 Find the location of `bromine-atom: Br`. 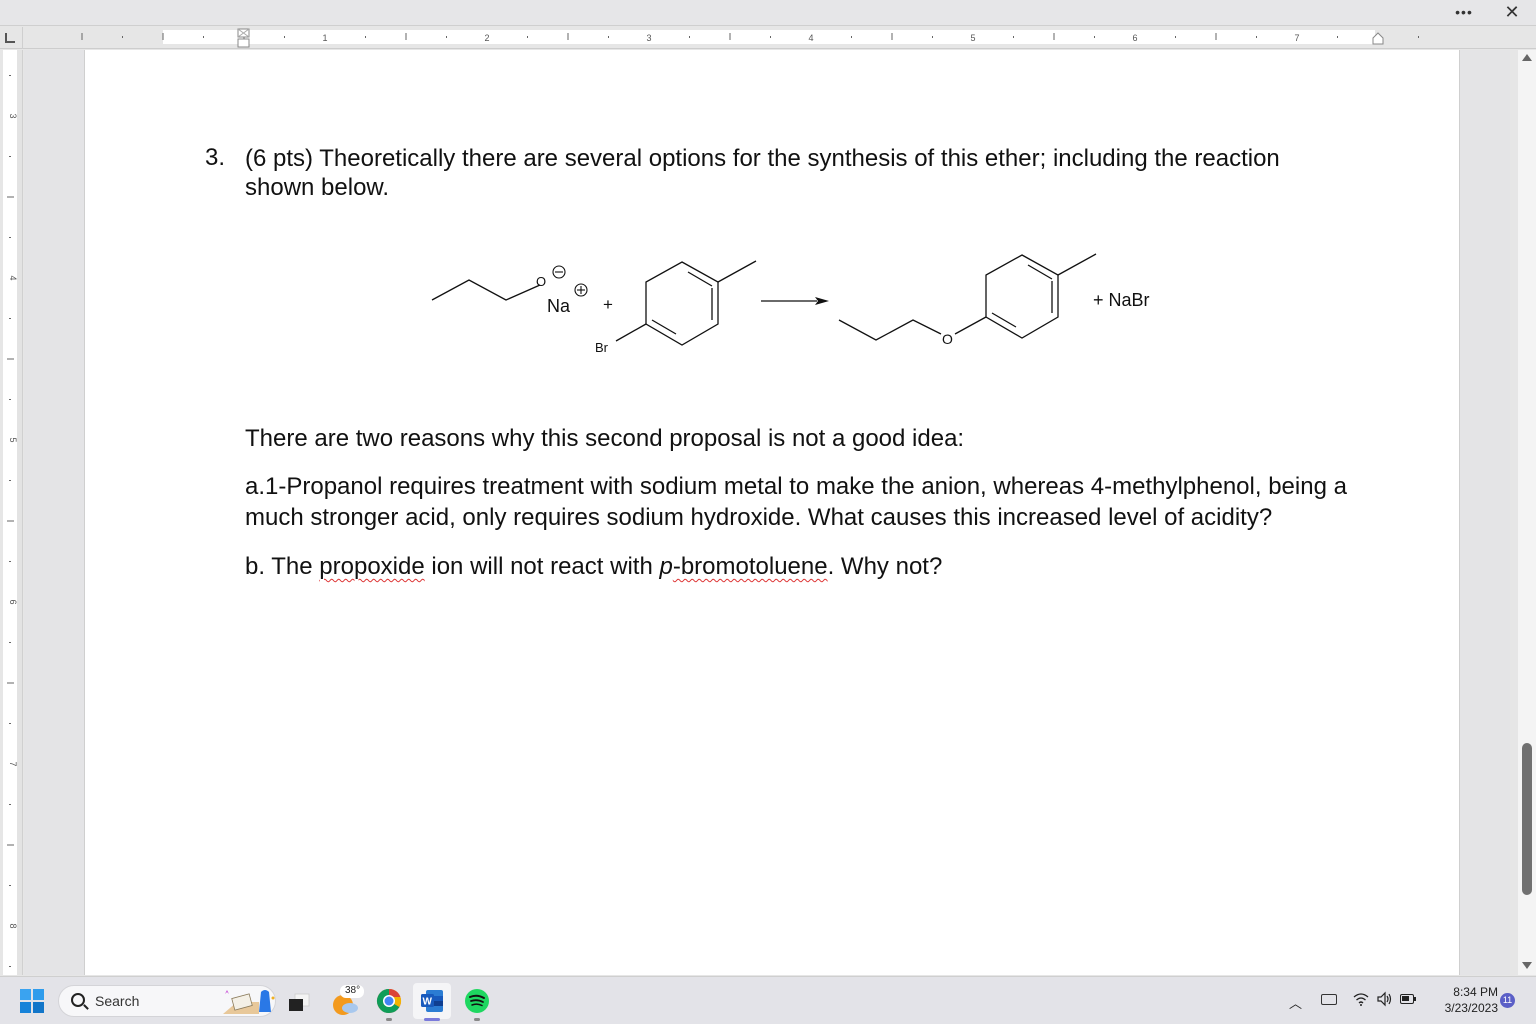

bromine-atom: Br is located at coordinates (602, 347).